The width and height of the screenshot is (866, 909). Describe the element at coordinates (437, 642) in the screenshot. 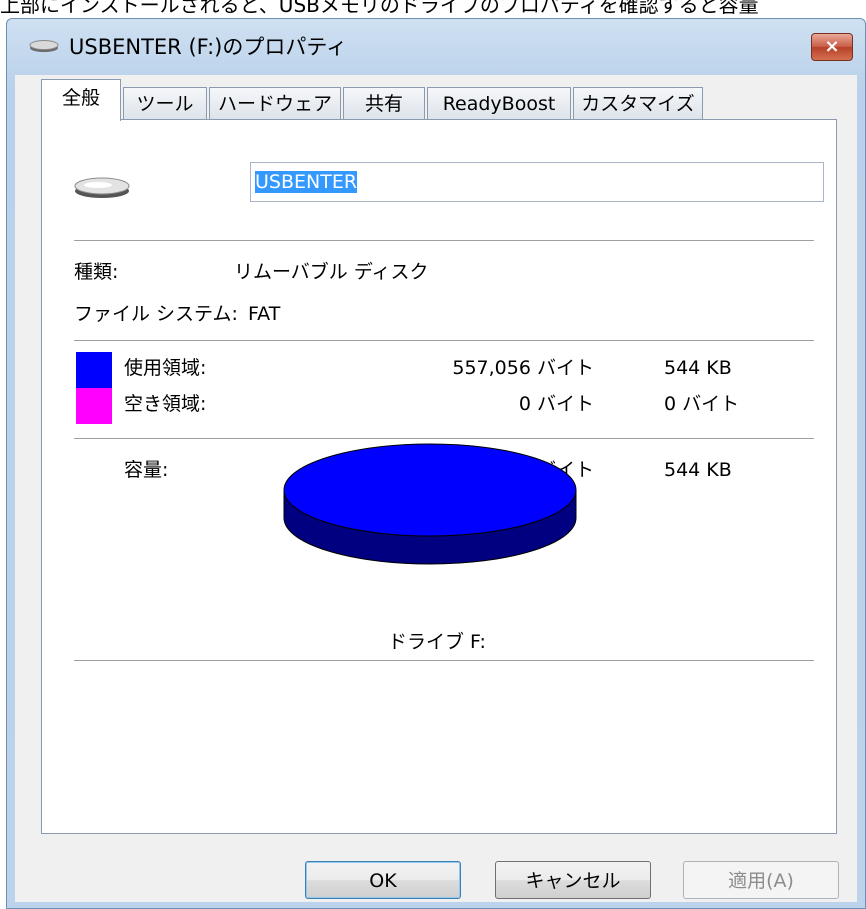

I see `drive-letter-caption: ドライブ F:` at that location.